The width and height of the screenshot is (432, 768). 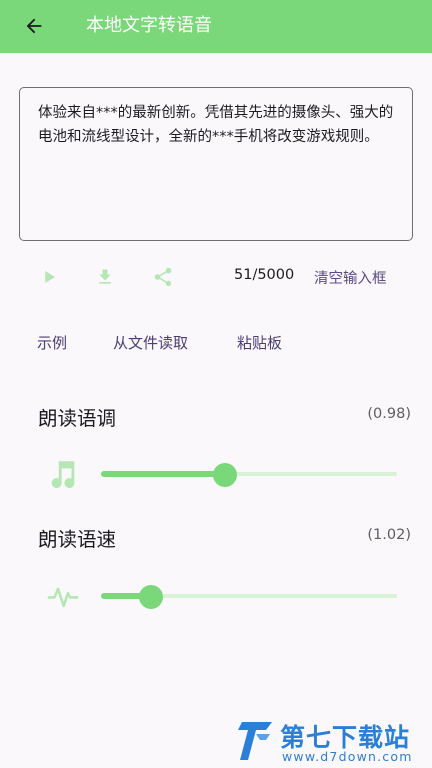 I want to click on waveform-icon, so click(x=63, y=596).